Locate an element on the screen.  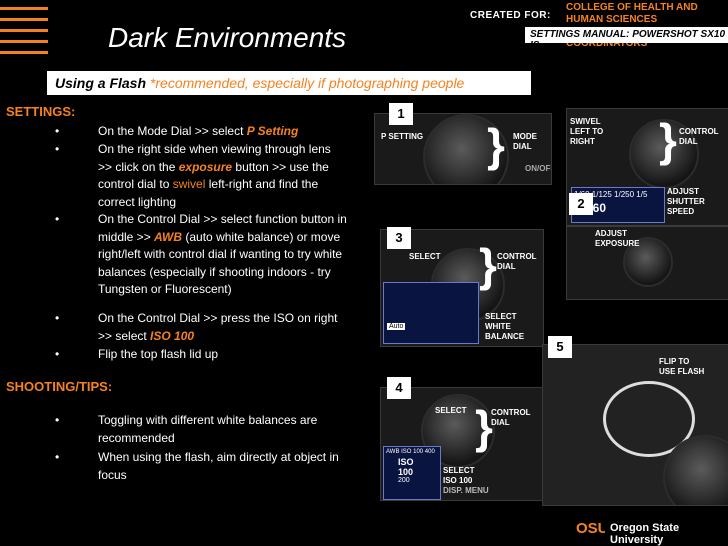
label-line: USE FLASH is located at coordinates (682, 371).